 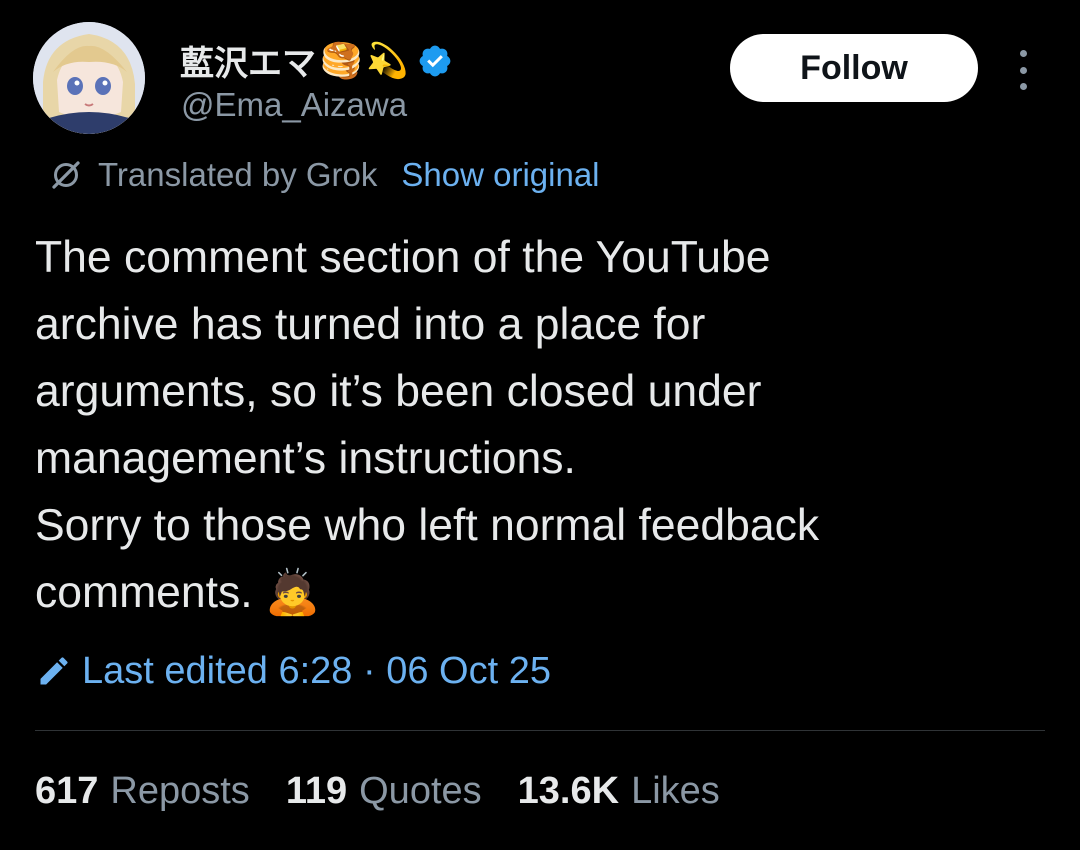 I want to click on likes-stat: 13.6K Likes, so click(x=619, y=791).